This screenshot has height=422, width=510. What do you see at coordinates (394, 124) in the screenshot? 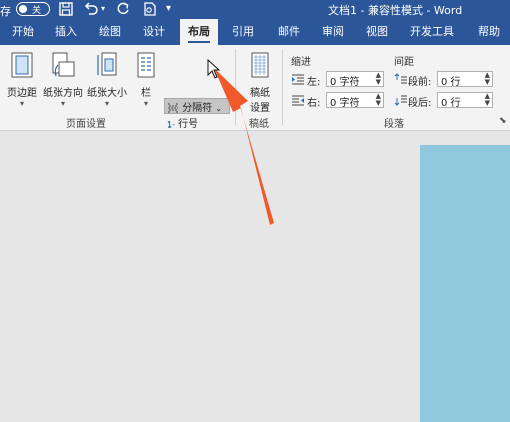
I see `paragraph-group-label: 段落` at bounding box center [394, 124].